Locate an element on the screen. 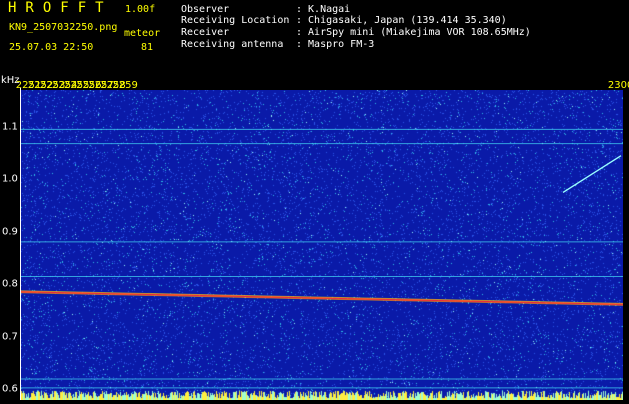 The height and width of the screenshot is (404, 629). meteor-count: 81 is located at coordinates (147, 47).